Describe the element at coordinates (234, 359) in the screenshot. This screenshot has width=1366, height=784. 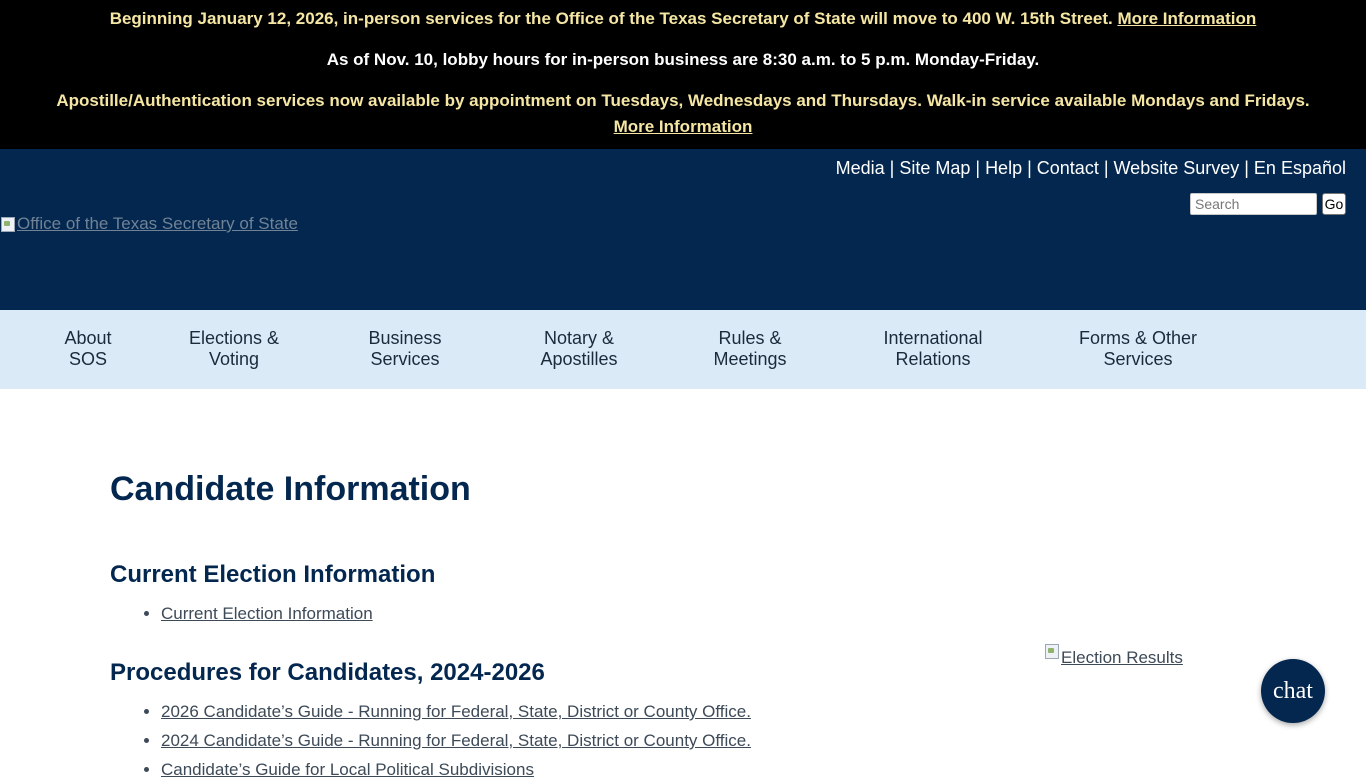
I see `nav-item-label: Voting` at that location.